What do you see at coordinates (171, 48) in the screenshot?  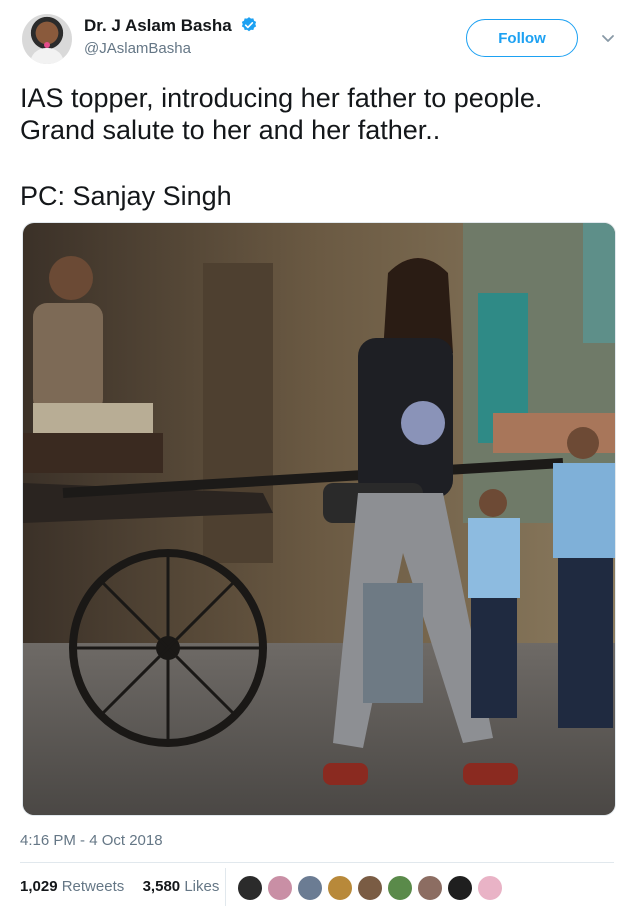 I see `handle: @JAslamBasha` at bounding box center [171, 48].